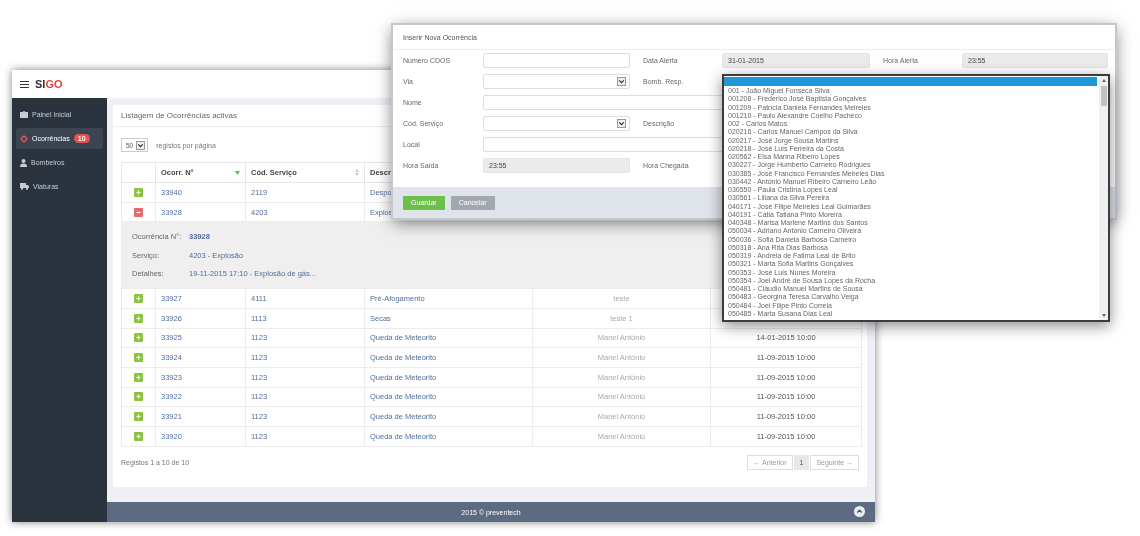  Describe the element at coordinates (24, 186) in the screenshot. I see `truck-icon` at that location.